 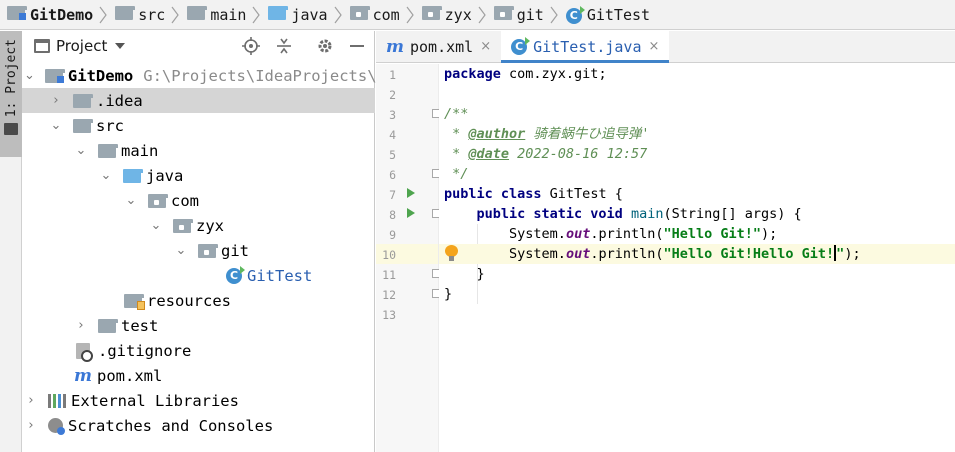 What do you see at coordinates (518, 15) in the screenshot?
I see `breadcrumb-item-git: git` at bounding box center [518, 15].